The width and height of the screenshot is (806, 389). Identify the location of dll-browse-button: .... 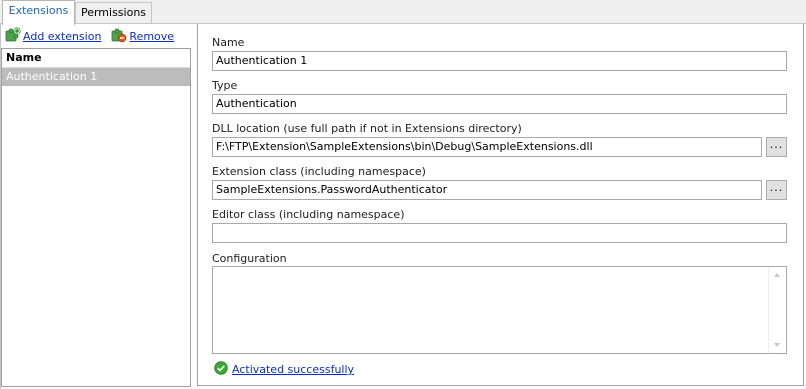
(776, 147).